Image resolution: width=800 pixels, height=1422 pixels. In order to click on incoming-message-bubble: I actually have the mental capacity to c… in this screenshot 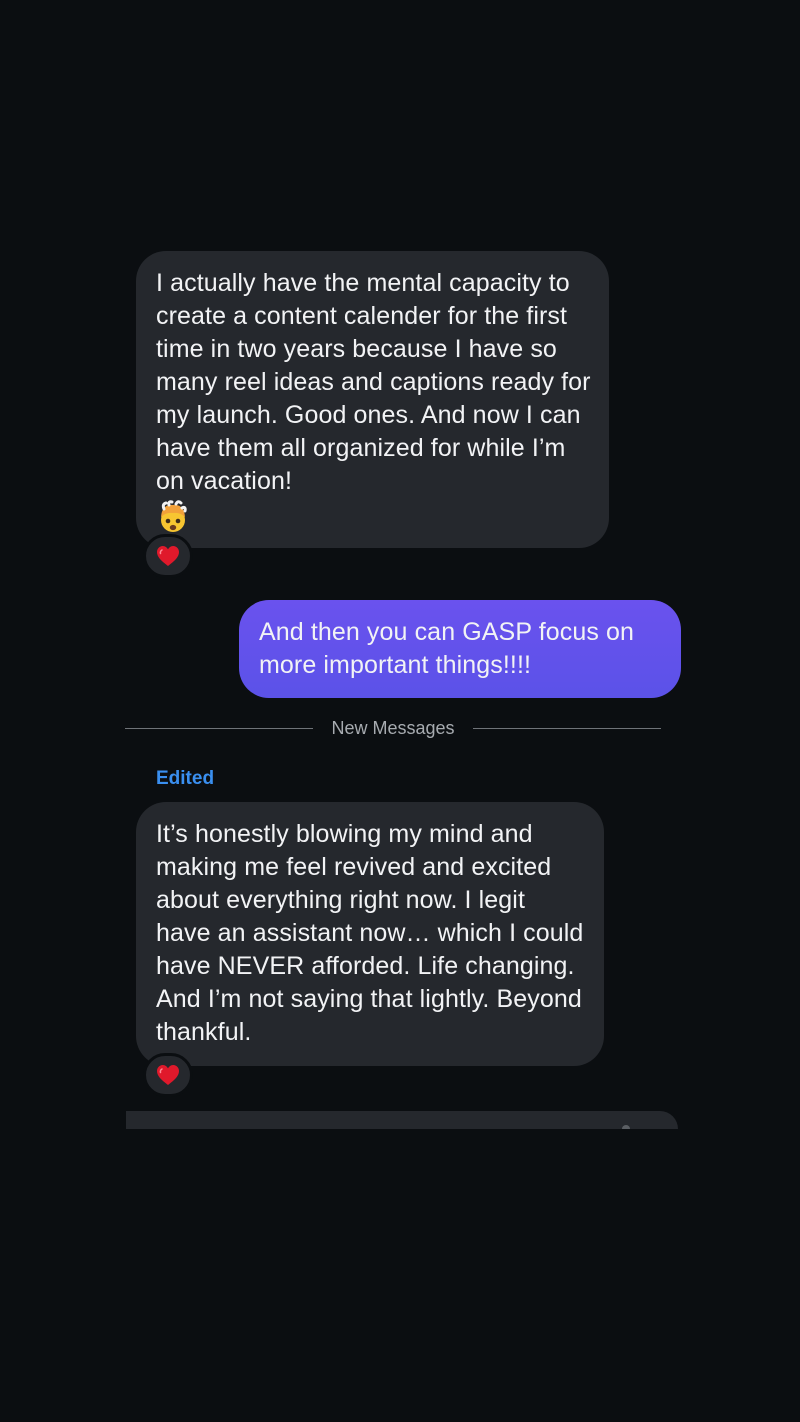, I will do `click(372, 399)`.